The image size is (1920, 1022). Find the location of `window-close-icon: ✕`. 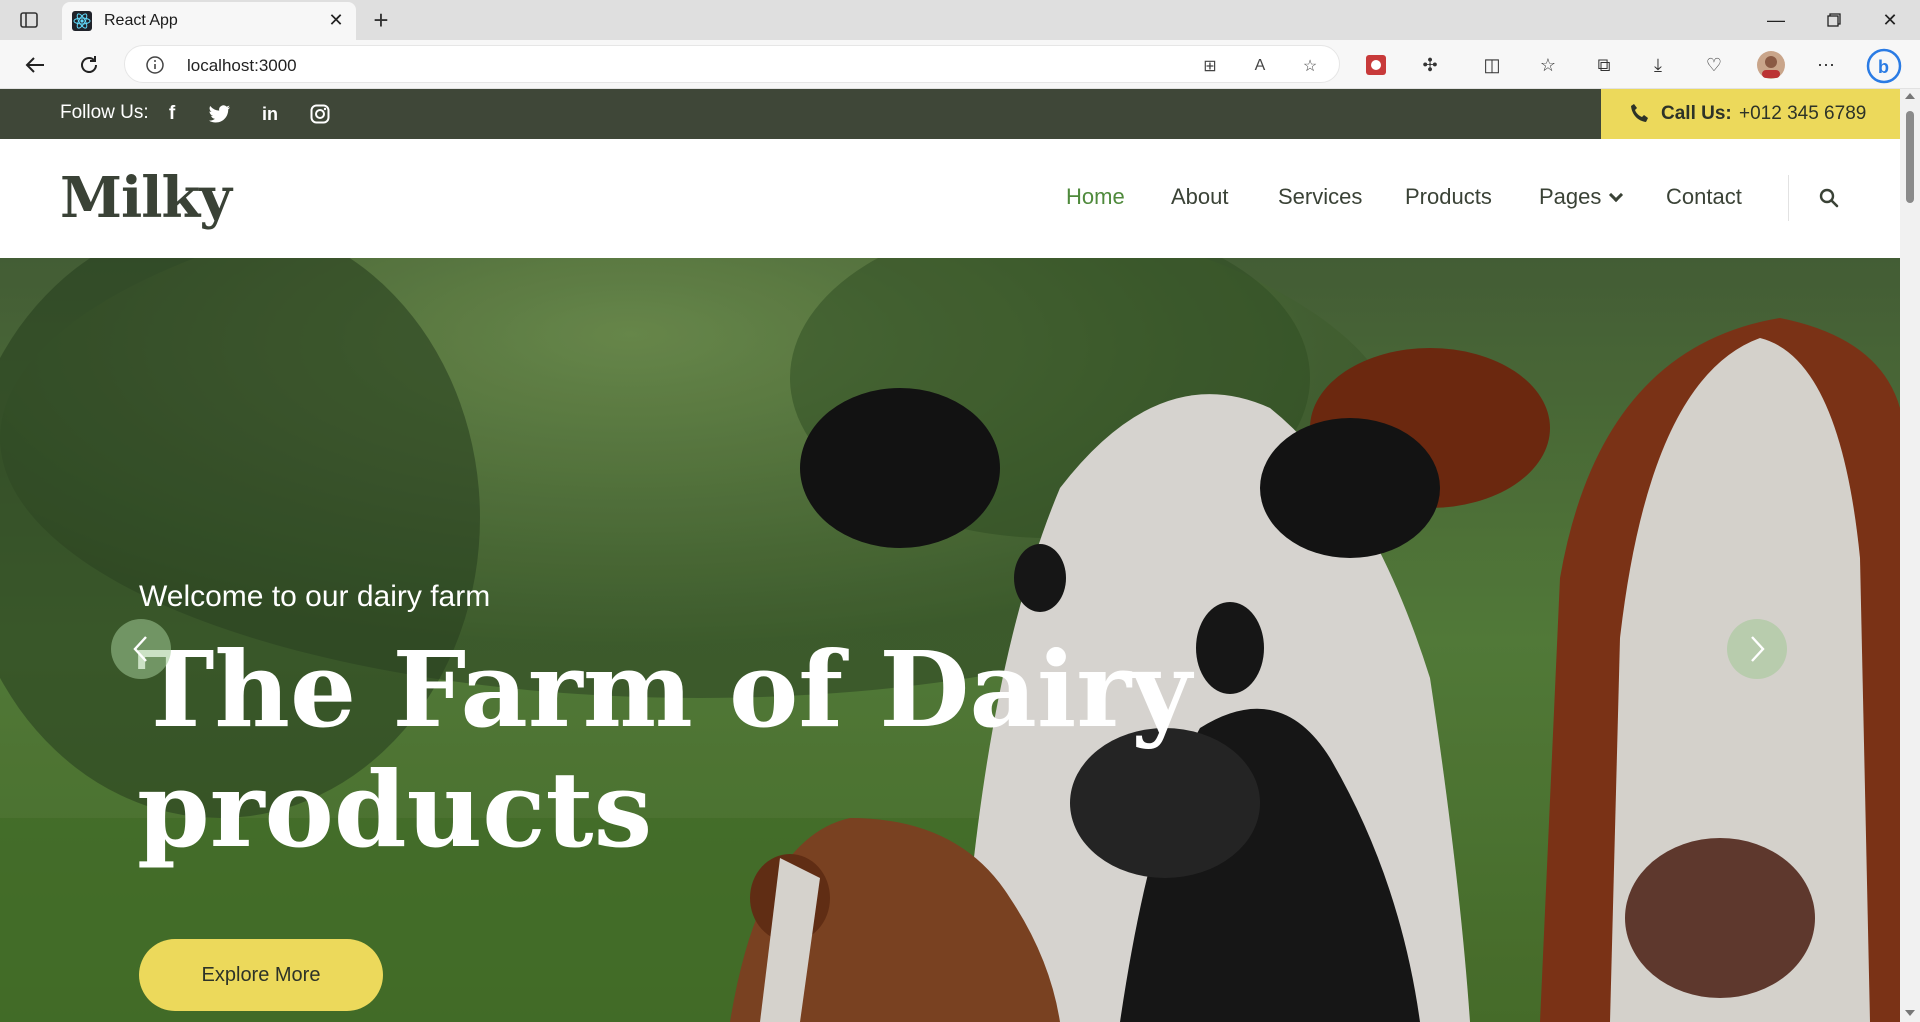

window-close-icon: ✕ is located at coordinates (1890, 20).